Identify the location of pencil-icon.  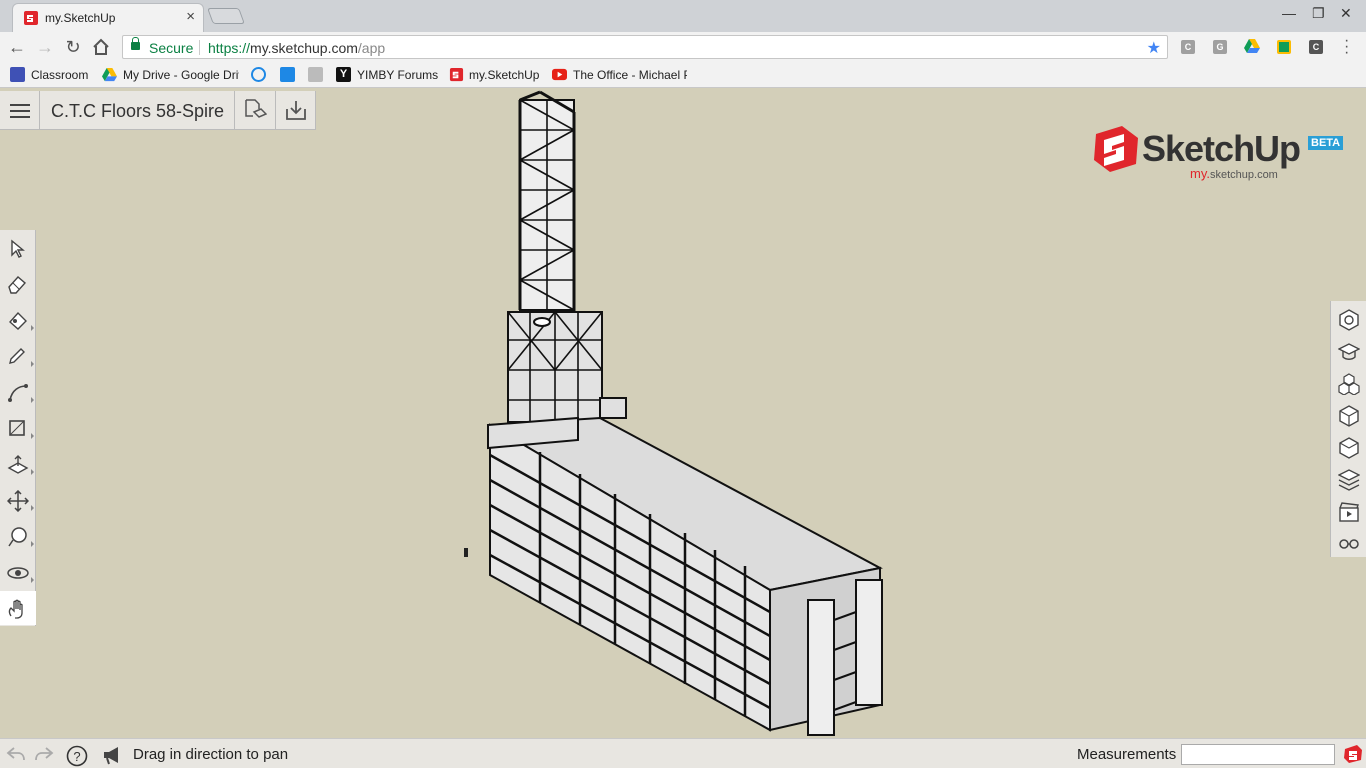
(17, 356).